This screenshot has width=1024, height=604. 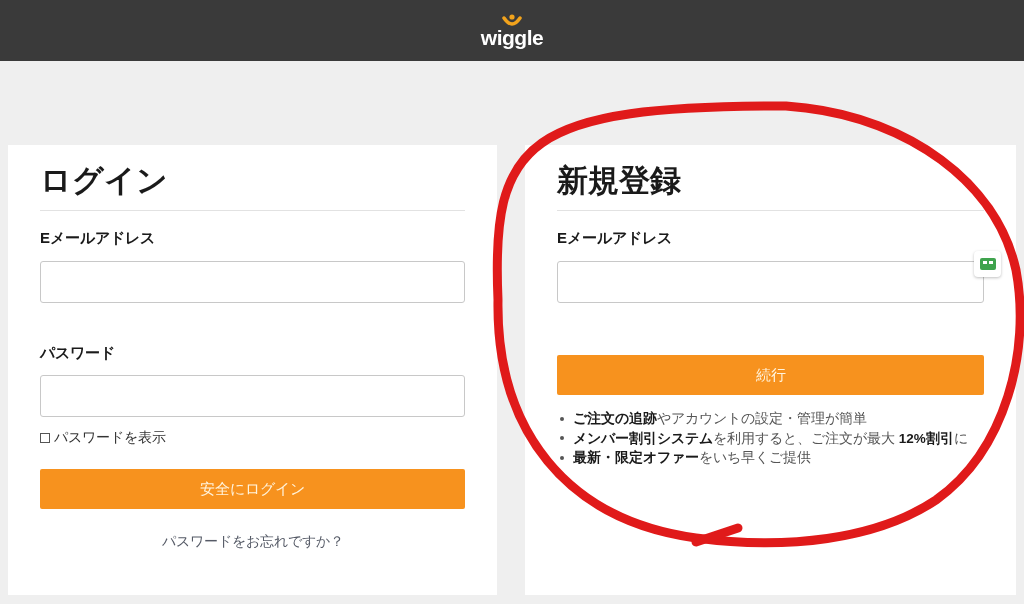 I want to click on register-heading: 新規登録, so click(x=619, y=181).